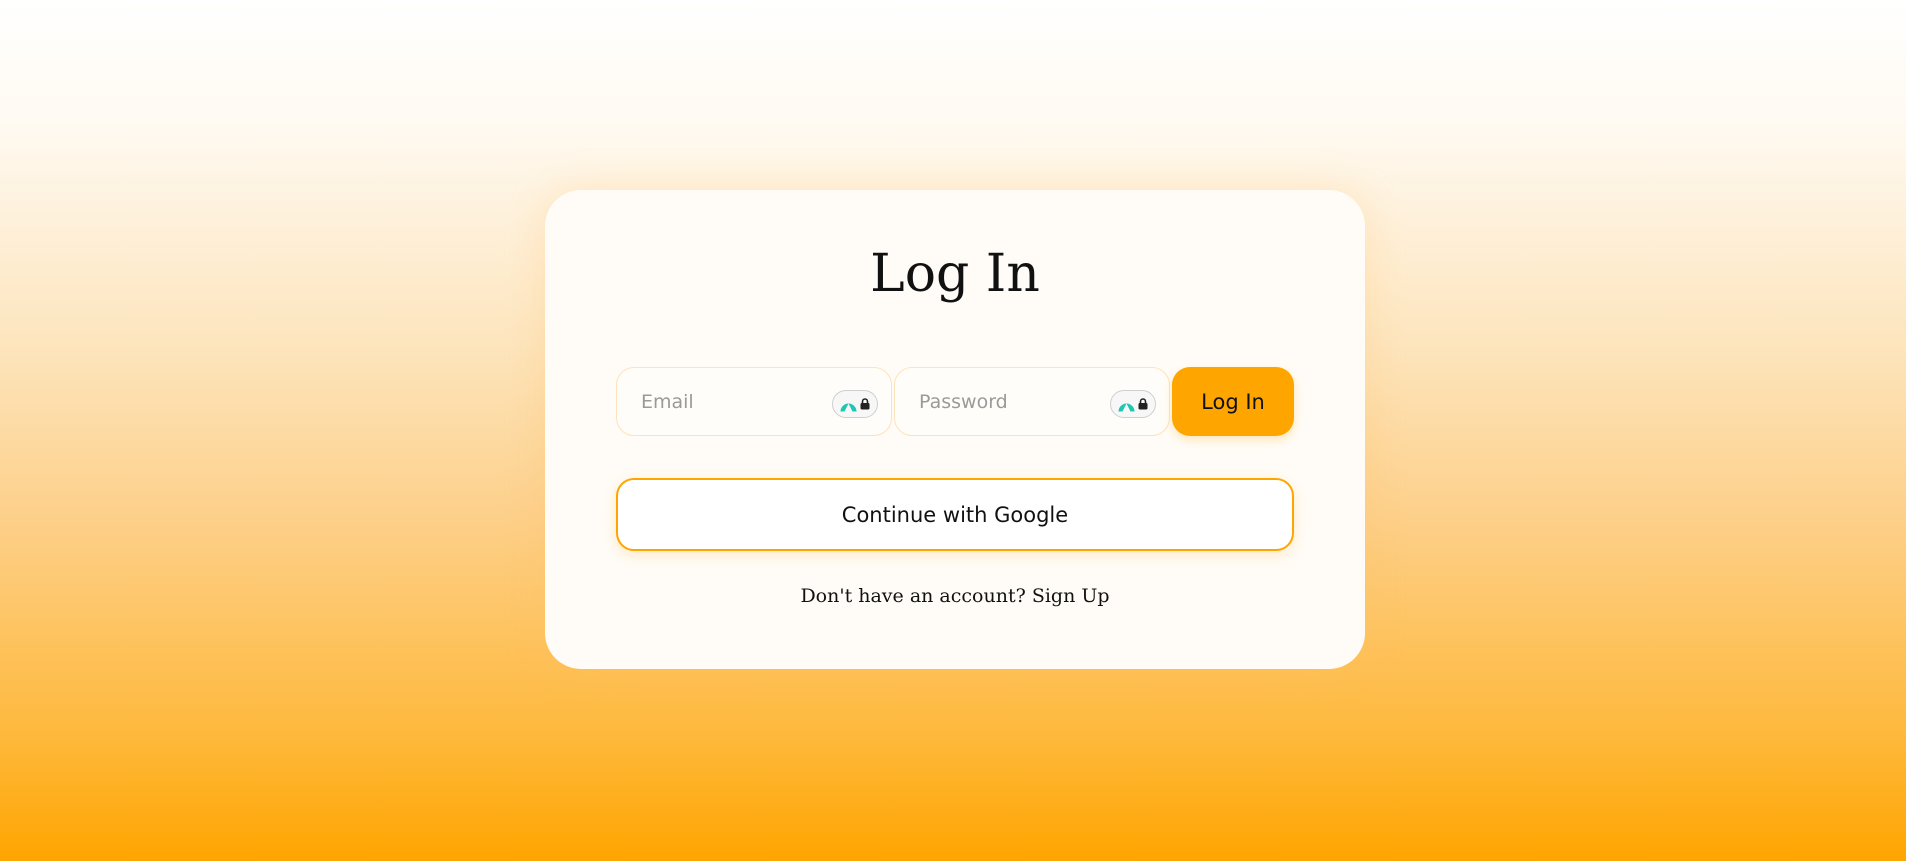  I want to click on signup-prompt-text: Don't have an account?, so click(913, 596).